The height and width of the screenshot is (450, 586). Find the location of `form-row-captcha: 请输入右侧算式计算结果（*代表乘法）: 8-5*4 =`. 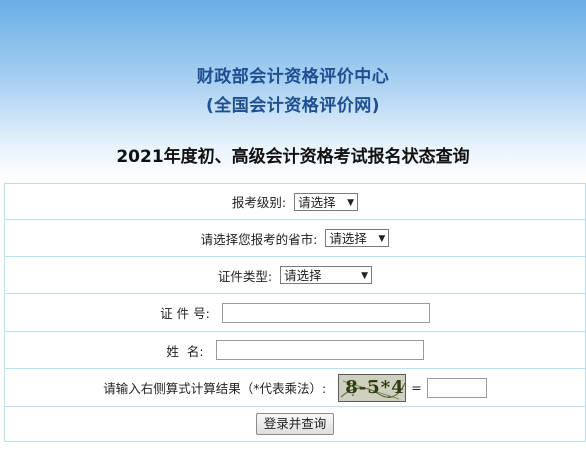

form-row-captcha: 请输入右侧算式计算结果（*代表乘法）: 8-5*4 = is located at coordinates (295, 387).